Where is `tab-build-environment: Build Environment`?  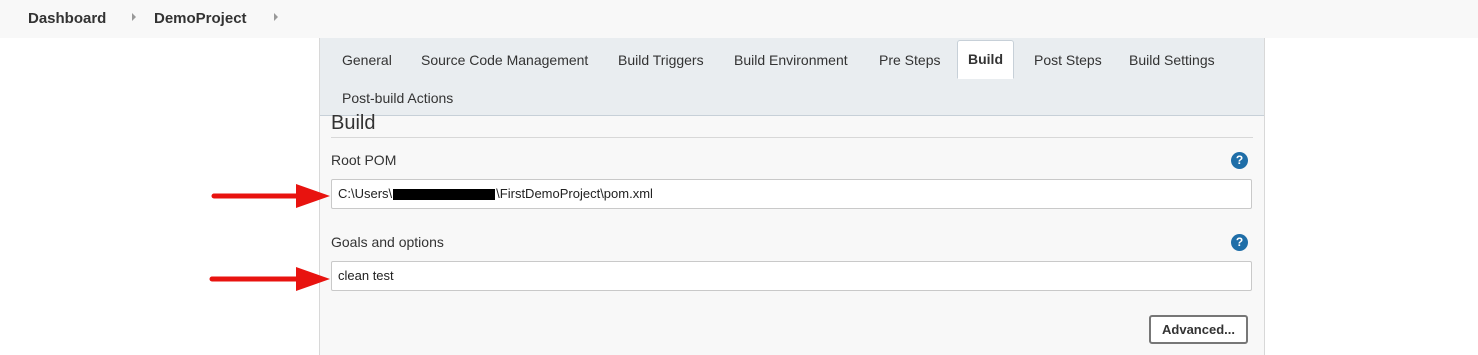
tab-build-environment: Build Environment is located at coordinates (791, 60).